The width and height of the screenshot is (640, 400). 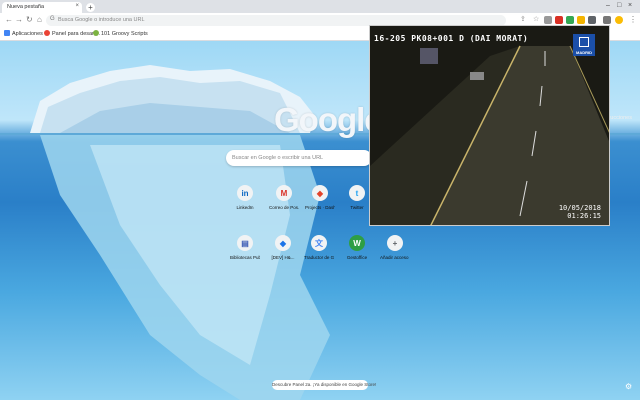 What do you see at coordinates (120, 33) in the screenshot?
I see `bookmark-item: 101 Groovy Scripts` at bounding box center [120, 33].